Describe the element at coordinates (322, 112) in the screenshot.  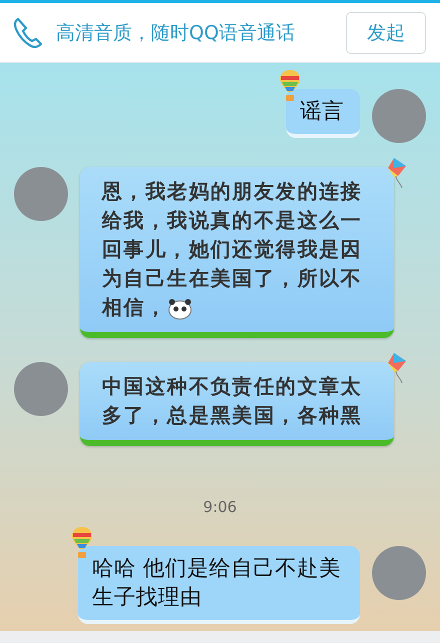
I see `message-text: 谣言` at that location.